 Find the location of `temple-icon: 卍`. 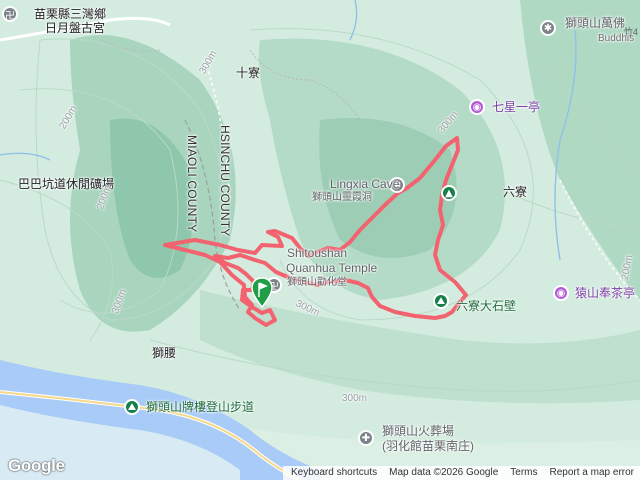

temple-icon: 卍 is located at coordinates (10, 14).